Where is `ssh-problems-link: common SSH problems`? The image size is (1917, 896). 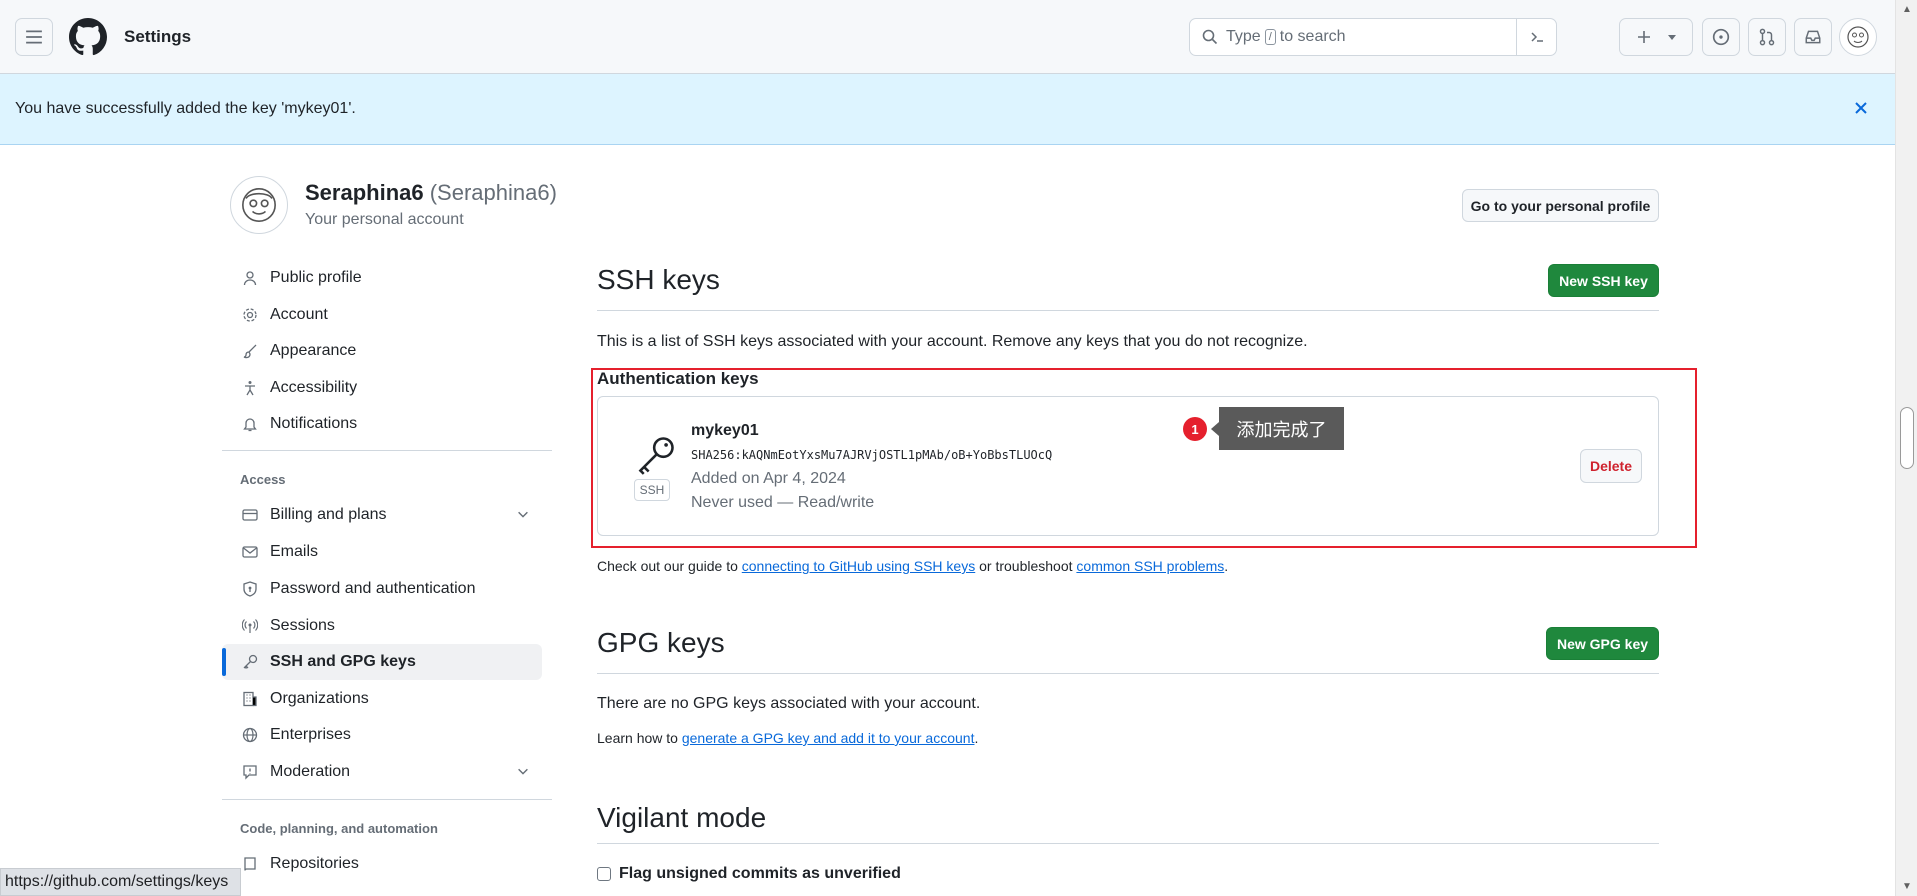 ssh-problems-link: common SSH problems is located at coordinates (1150, 566).